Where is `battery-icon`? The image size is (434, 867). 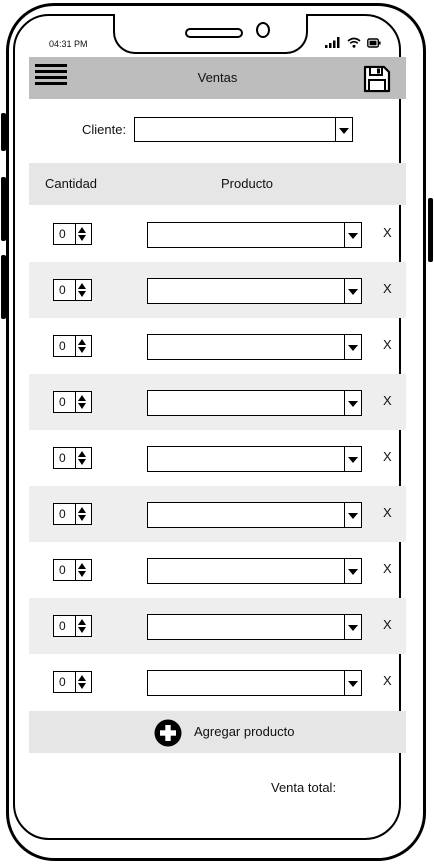 battery-icon is located at coordinates (374, 43).